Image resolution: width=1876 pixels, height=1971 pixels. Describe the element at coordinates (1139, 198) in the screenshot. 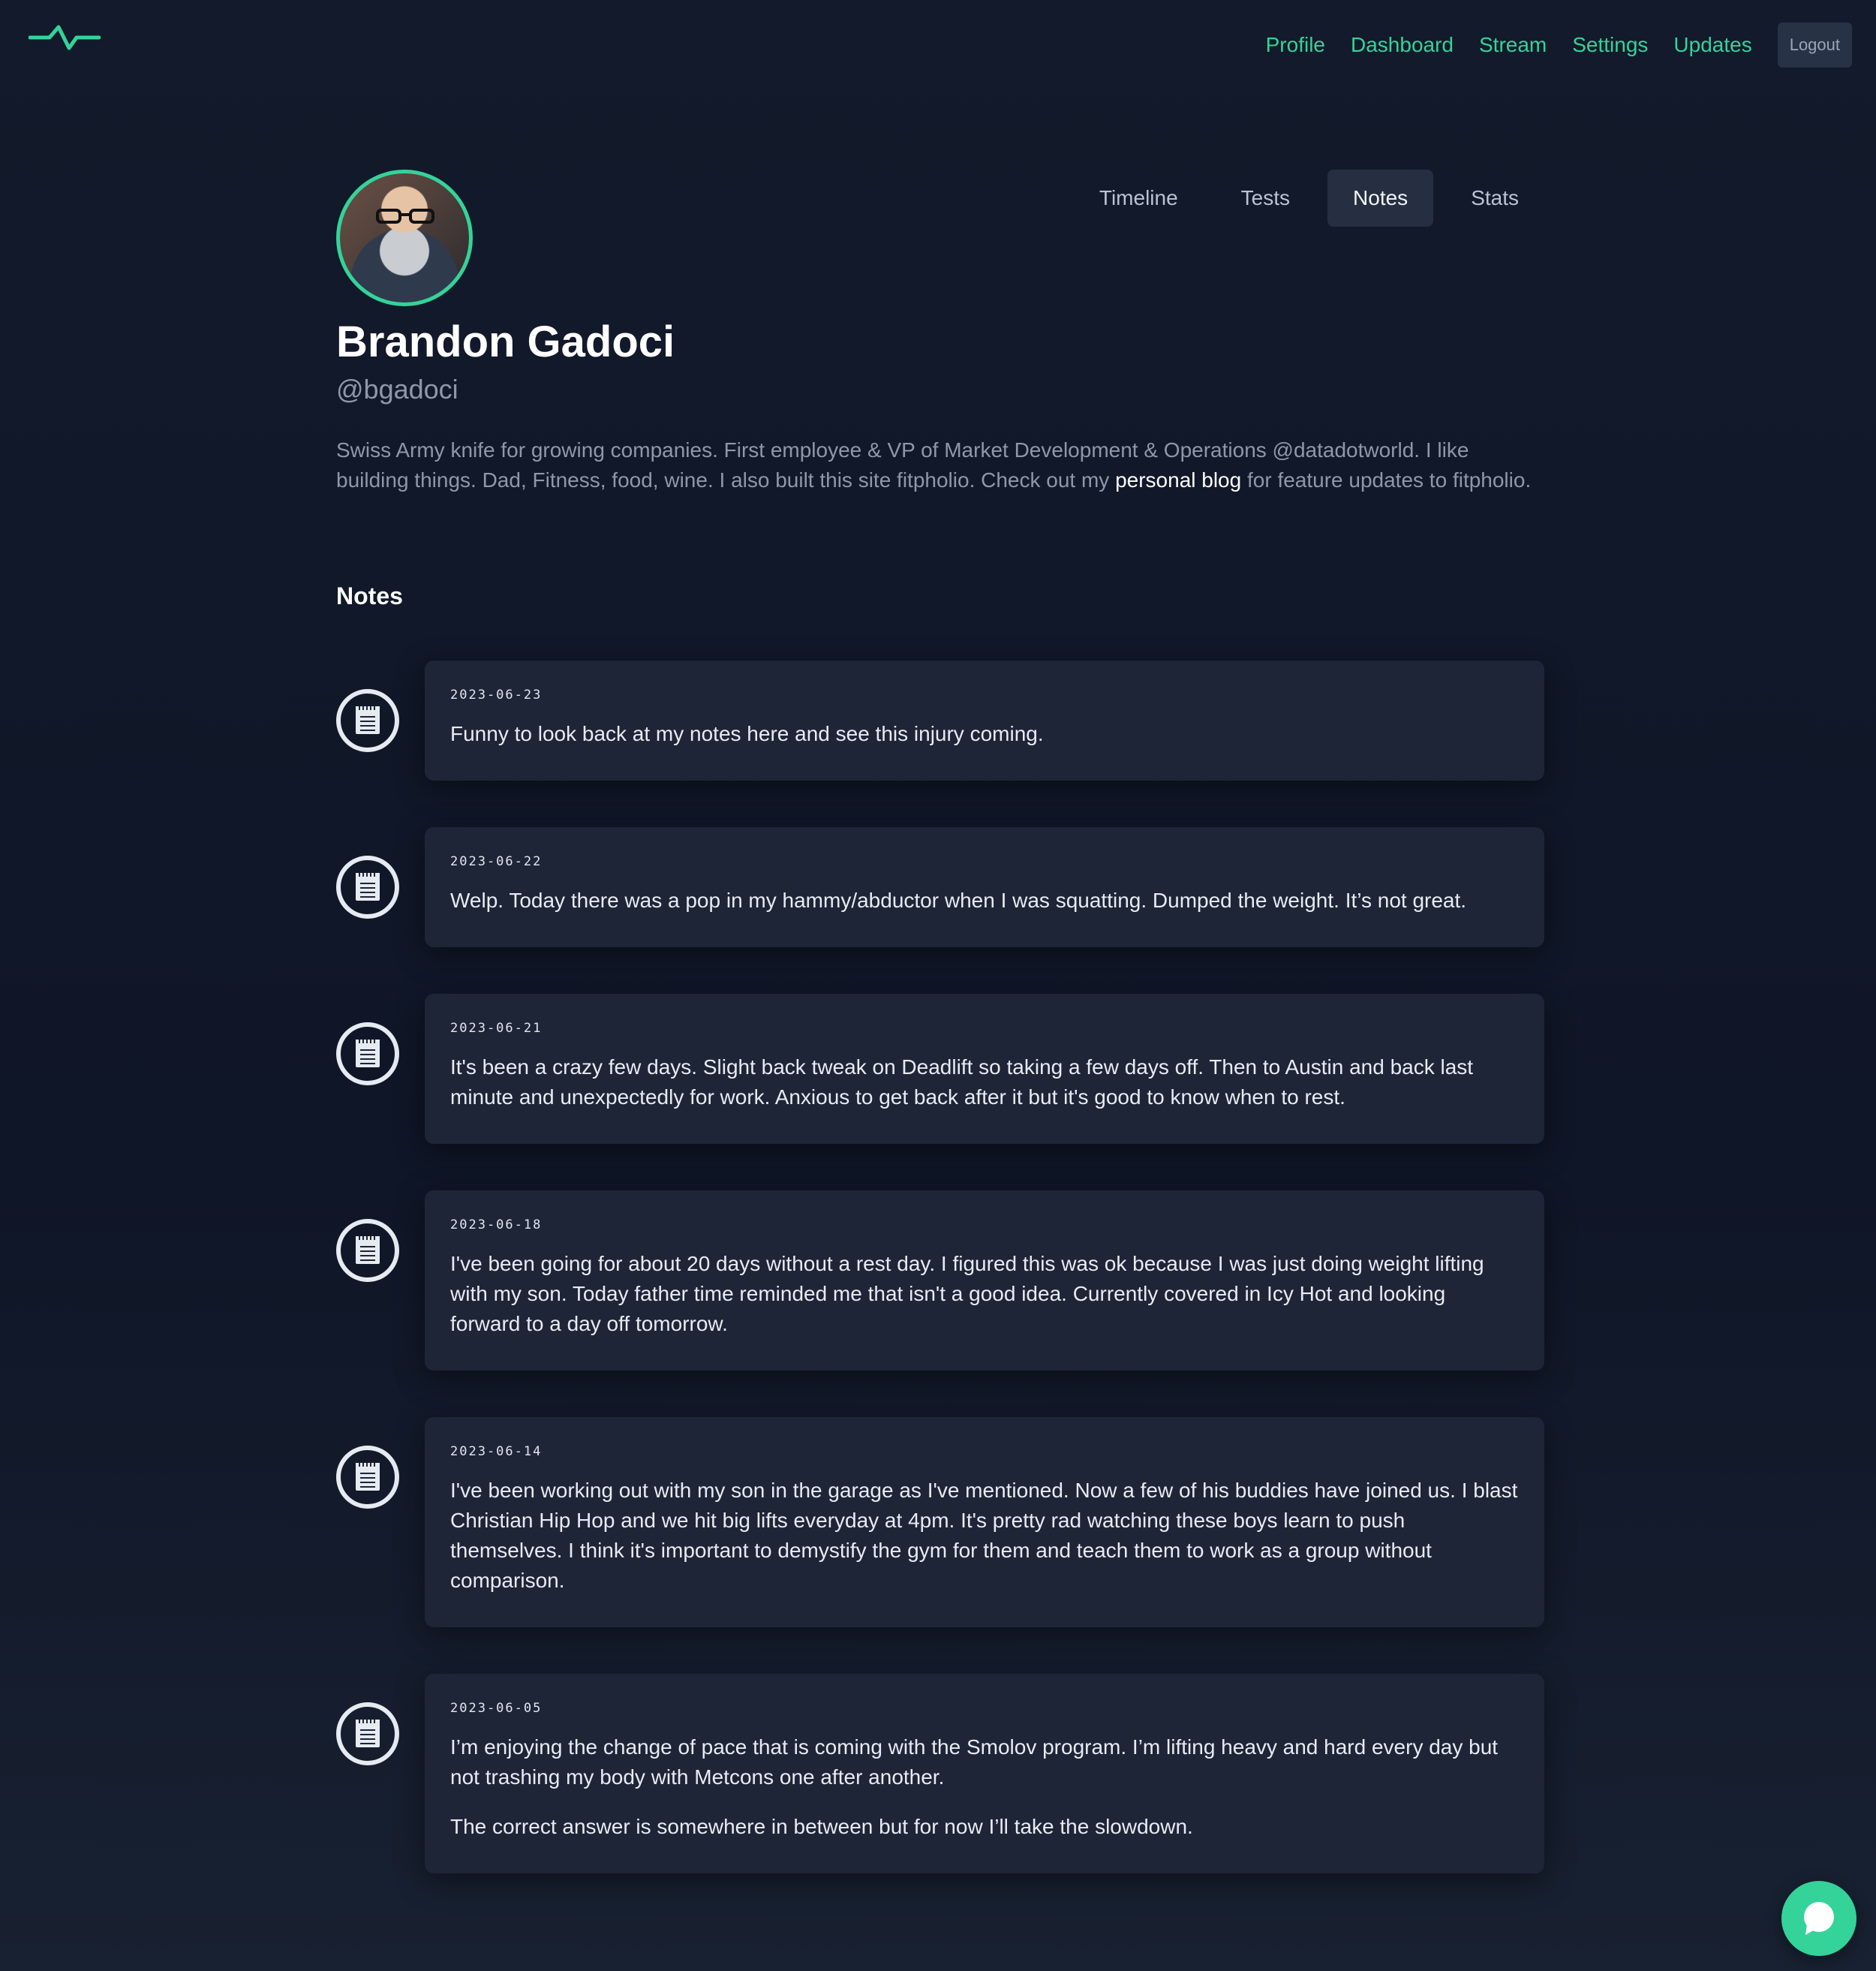

I see `tab-timeline: Timeline` at that location.